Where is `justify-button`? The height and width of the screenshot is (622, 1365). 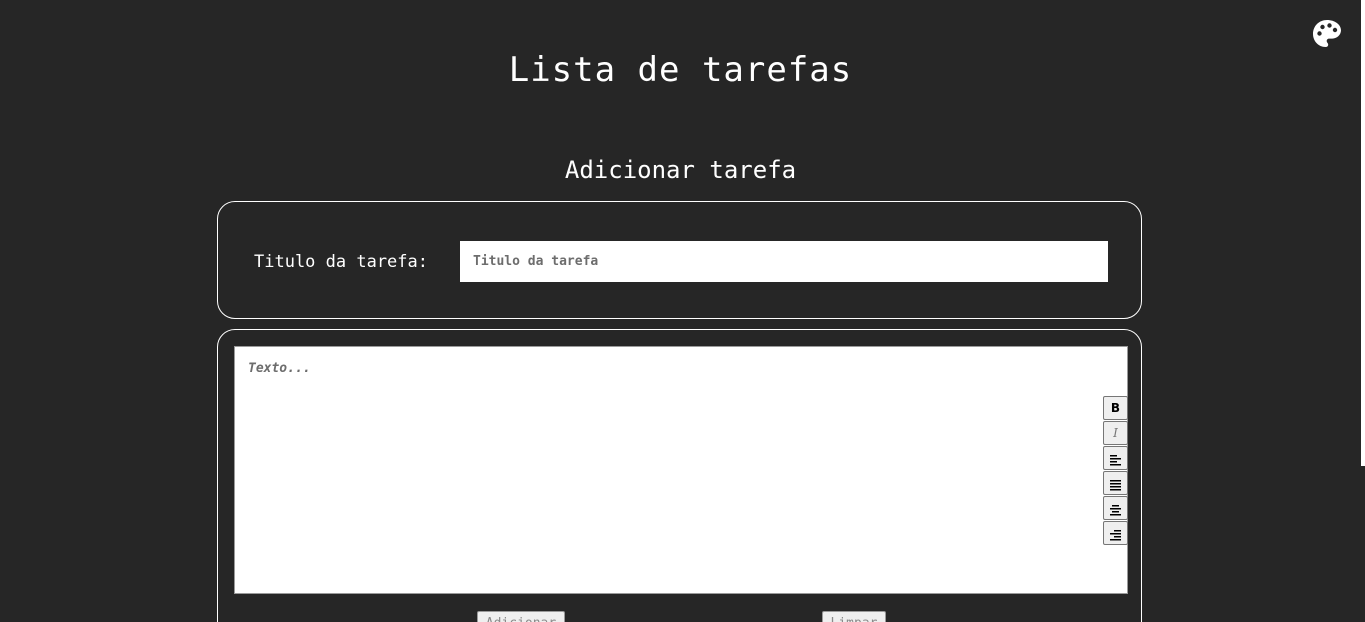 justify-button is located at coordinates (1115, 483).